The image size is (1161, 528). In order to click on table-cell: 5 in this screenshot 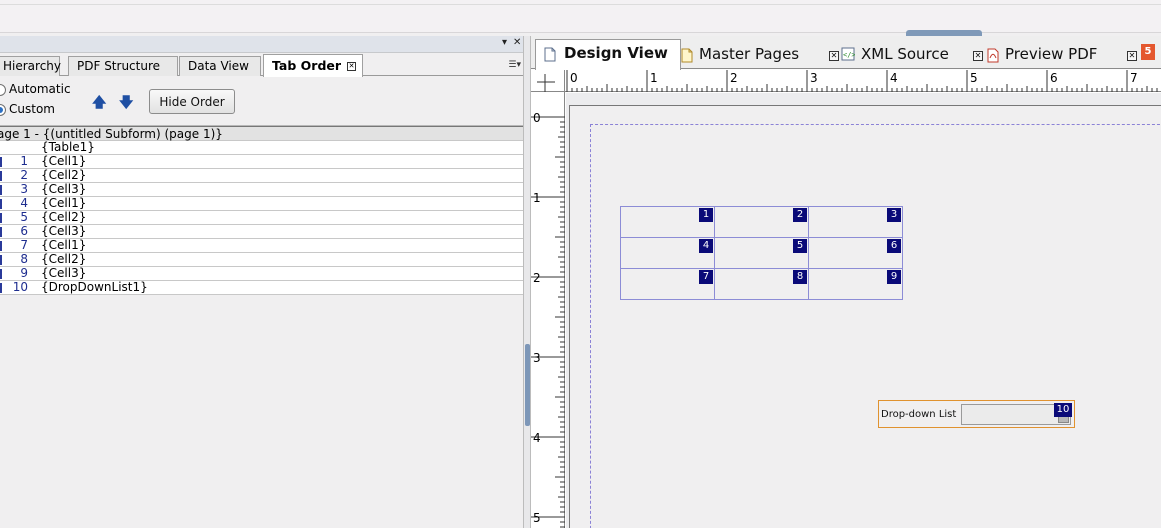, I will do `click(761, 253)`.